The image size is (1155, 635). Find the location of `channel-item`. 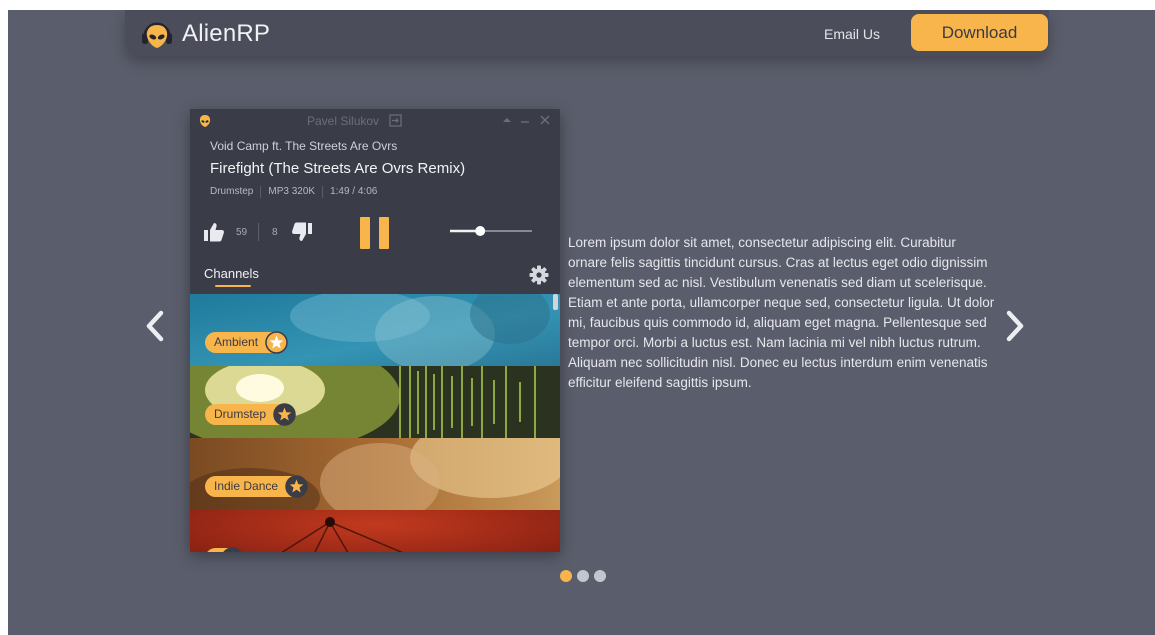

channel-item is located at coordinates (375, 531).